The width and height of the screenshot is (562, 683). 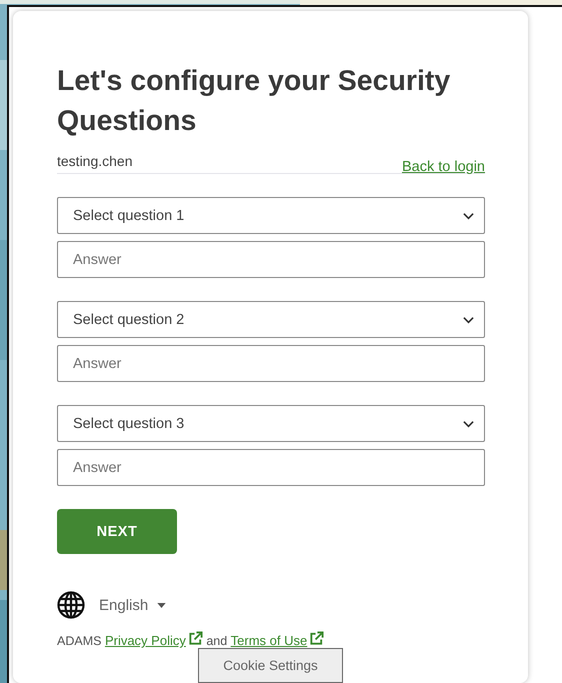 I want to click on question-select: Select question 1, so click(x=271, y=215).